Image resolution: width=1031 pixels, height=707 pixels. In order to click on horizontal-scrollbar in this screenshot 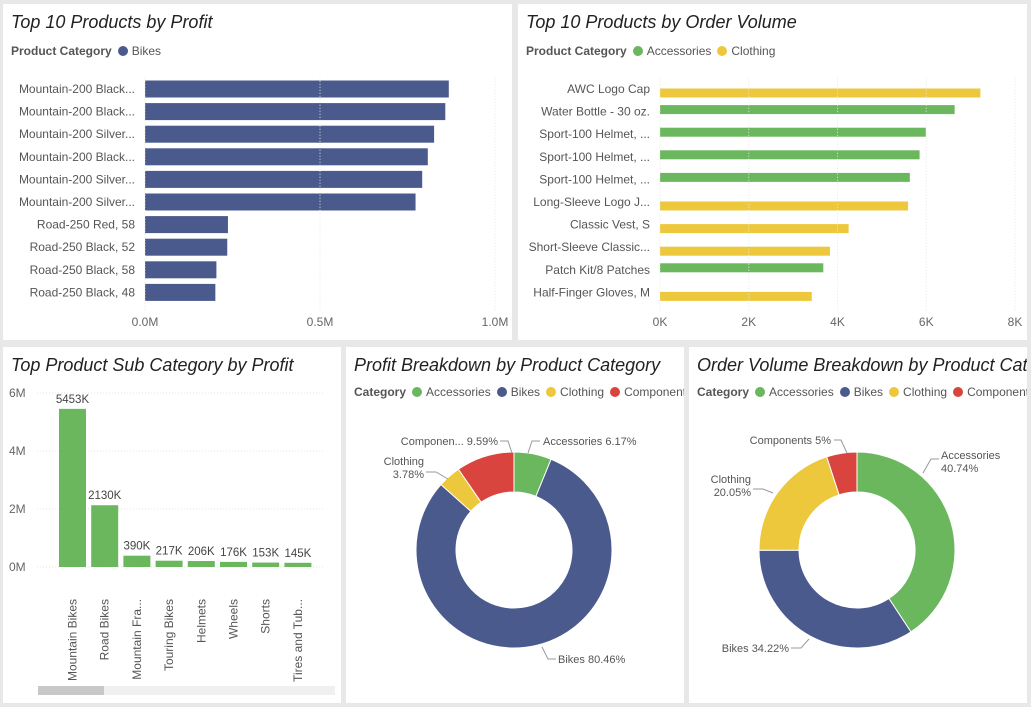, I will do `click(186, 690)`.